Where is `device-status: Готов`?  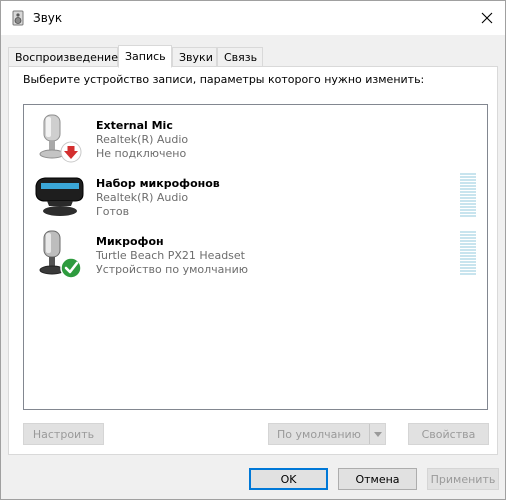
device-status: Готов is located at coordinates (113, 211).